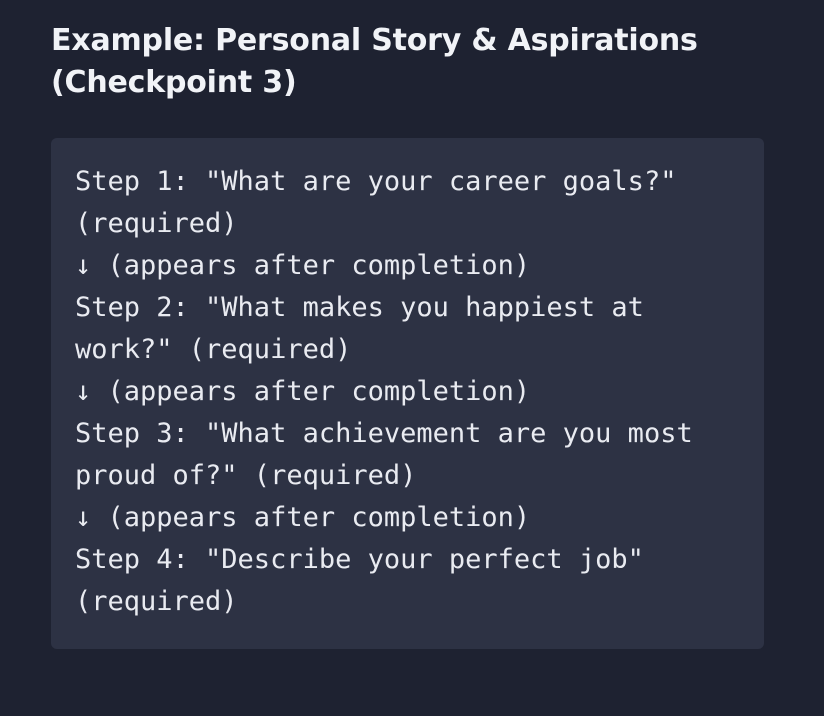  I want to click on step-4-required-line: (required), so click(156, 601).